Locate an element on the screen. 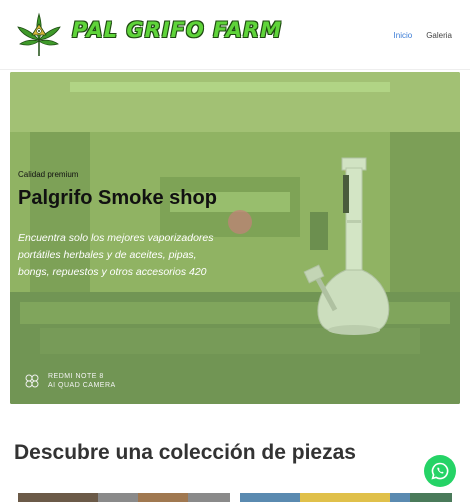  hero-eyebrow: Calidad premium is located at coordinates (48, 174).